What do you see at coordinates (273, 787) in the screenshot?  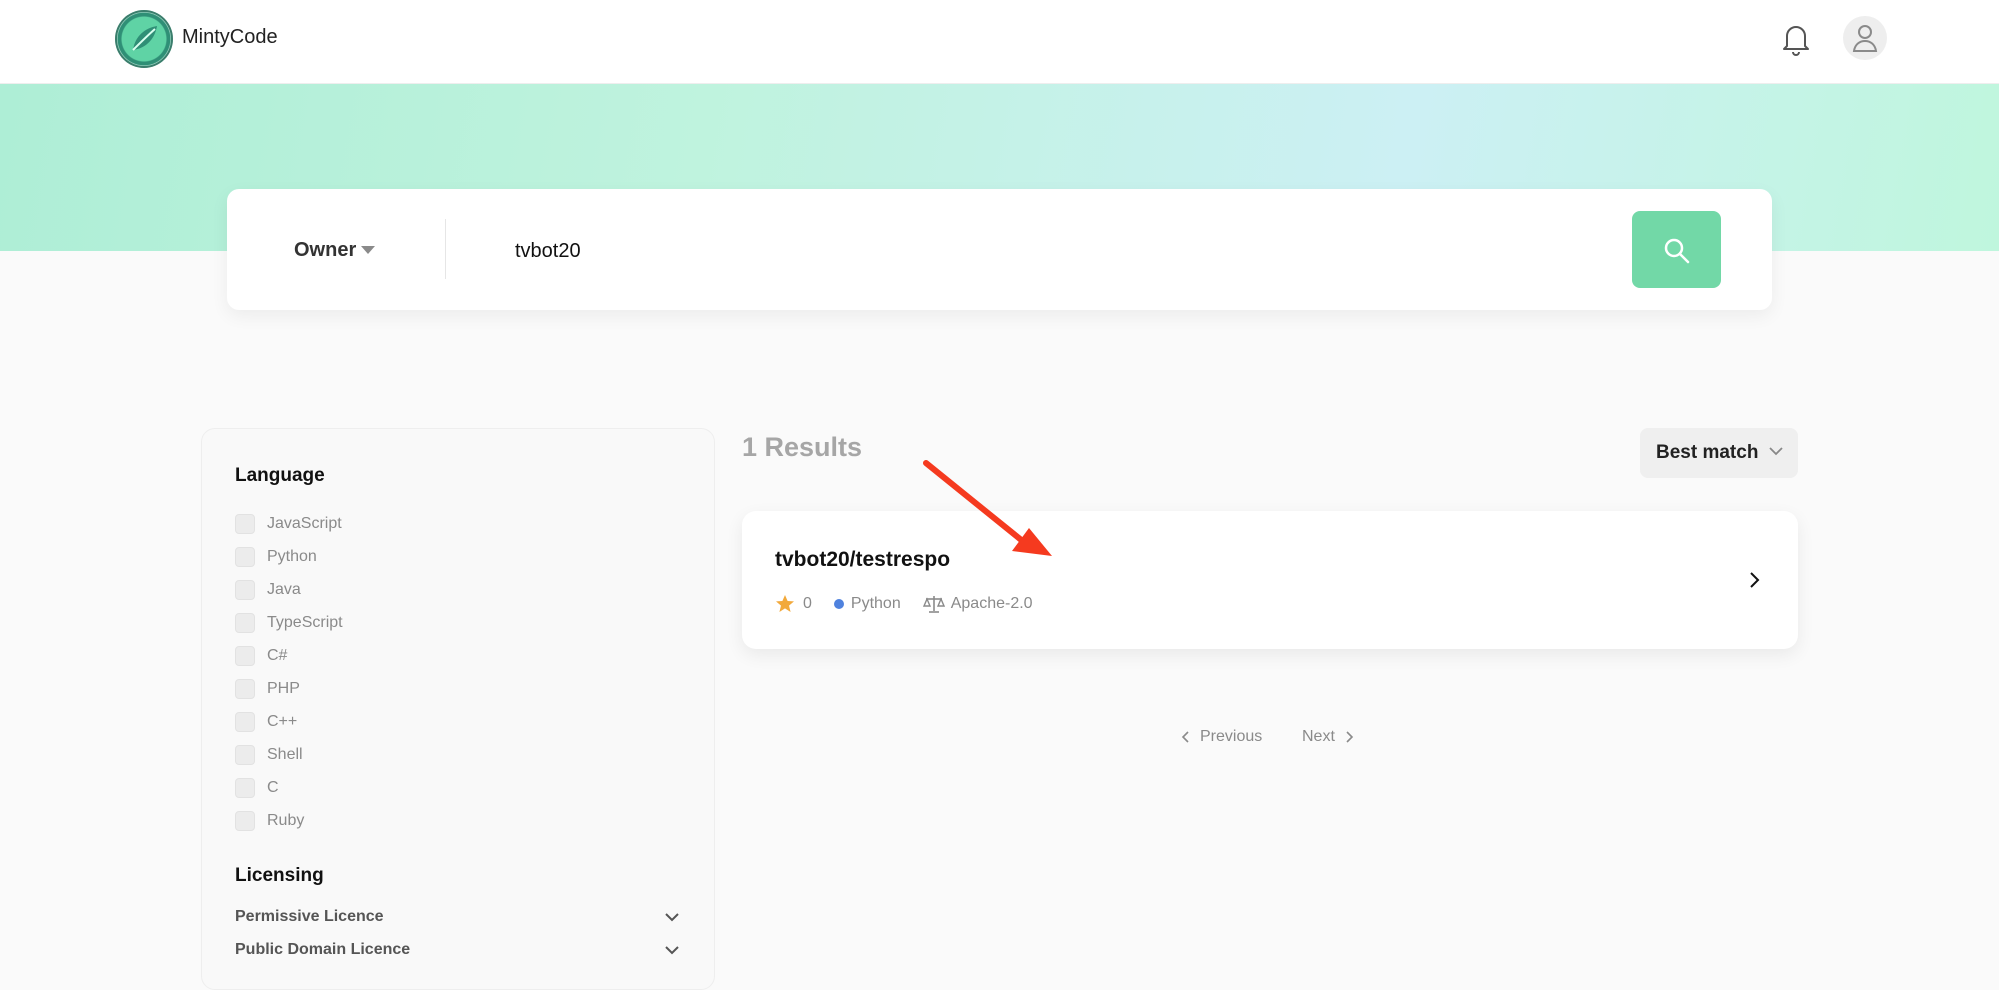 I see `language-option-label: C` at bounding box center [273, 787].